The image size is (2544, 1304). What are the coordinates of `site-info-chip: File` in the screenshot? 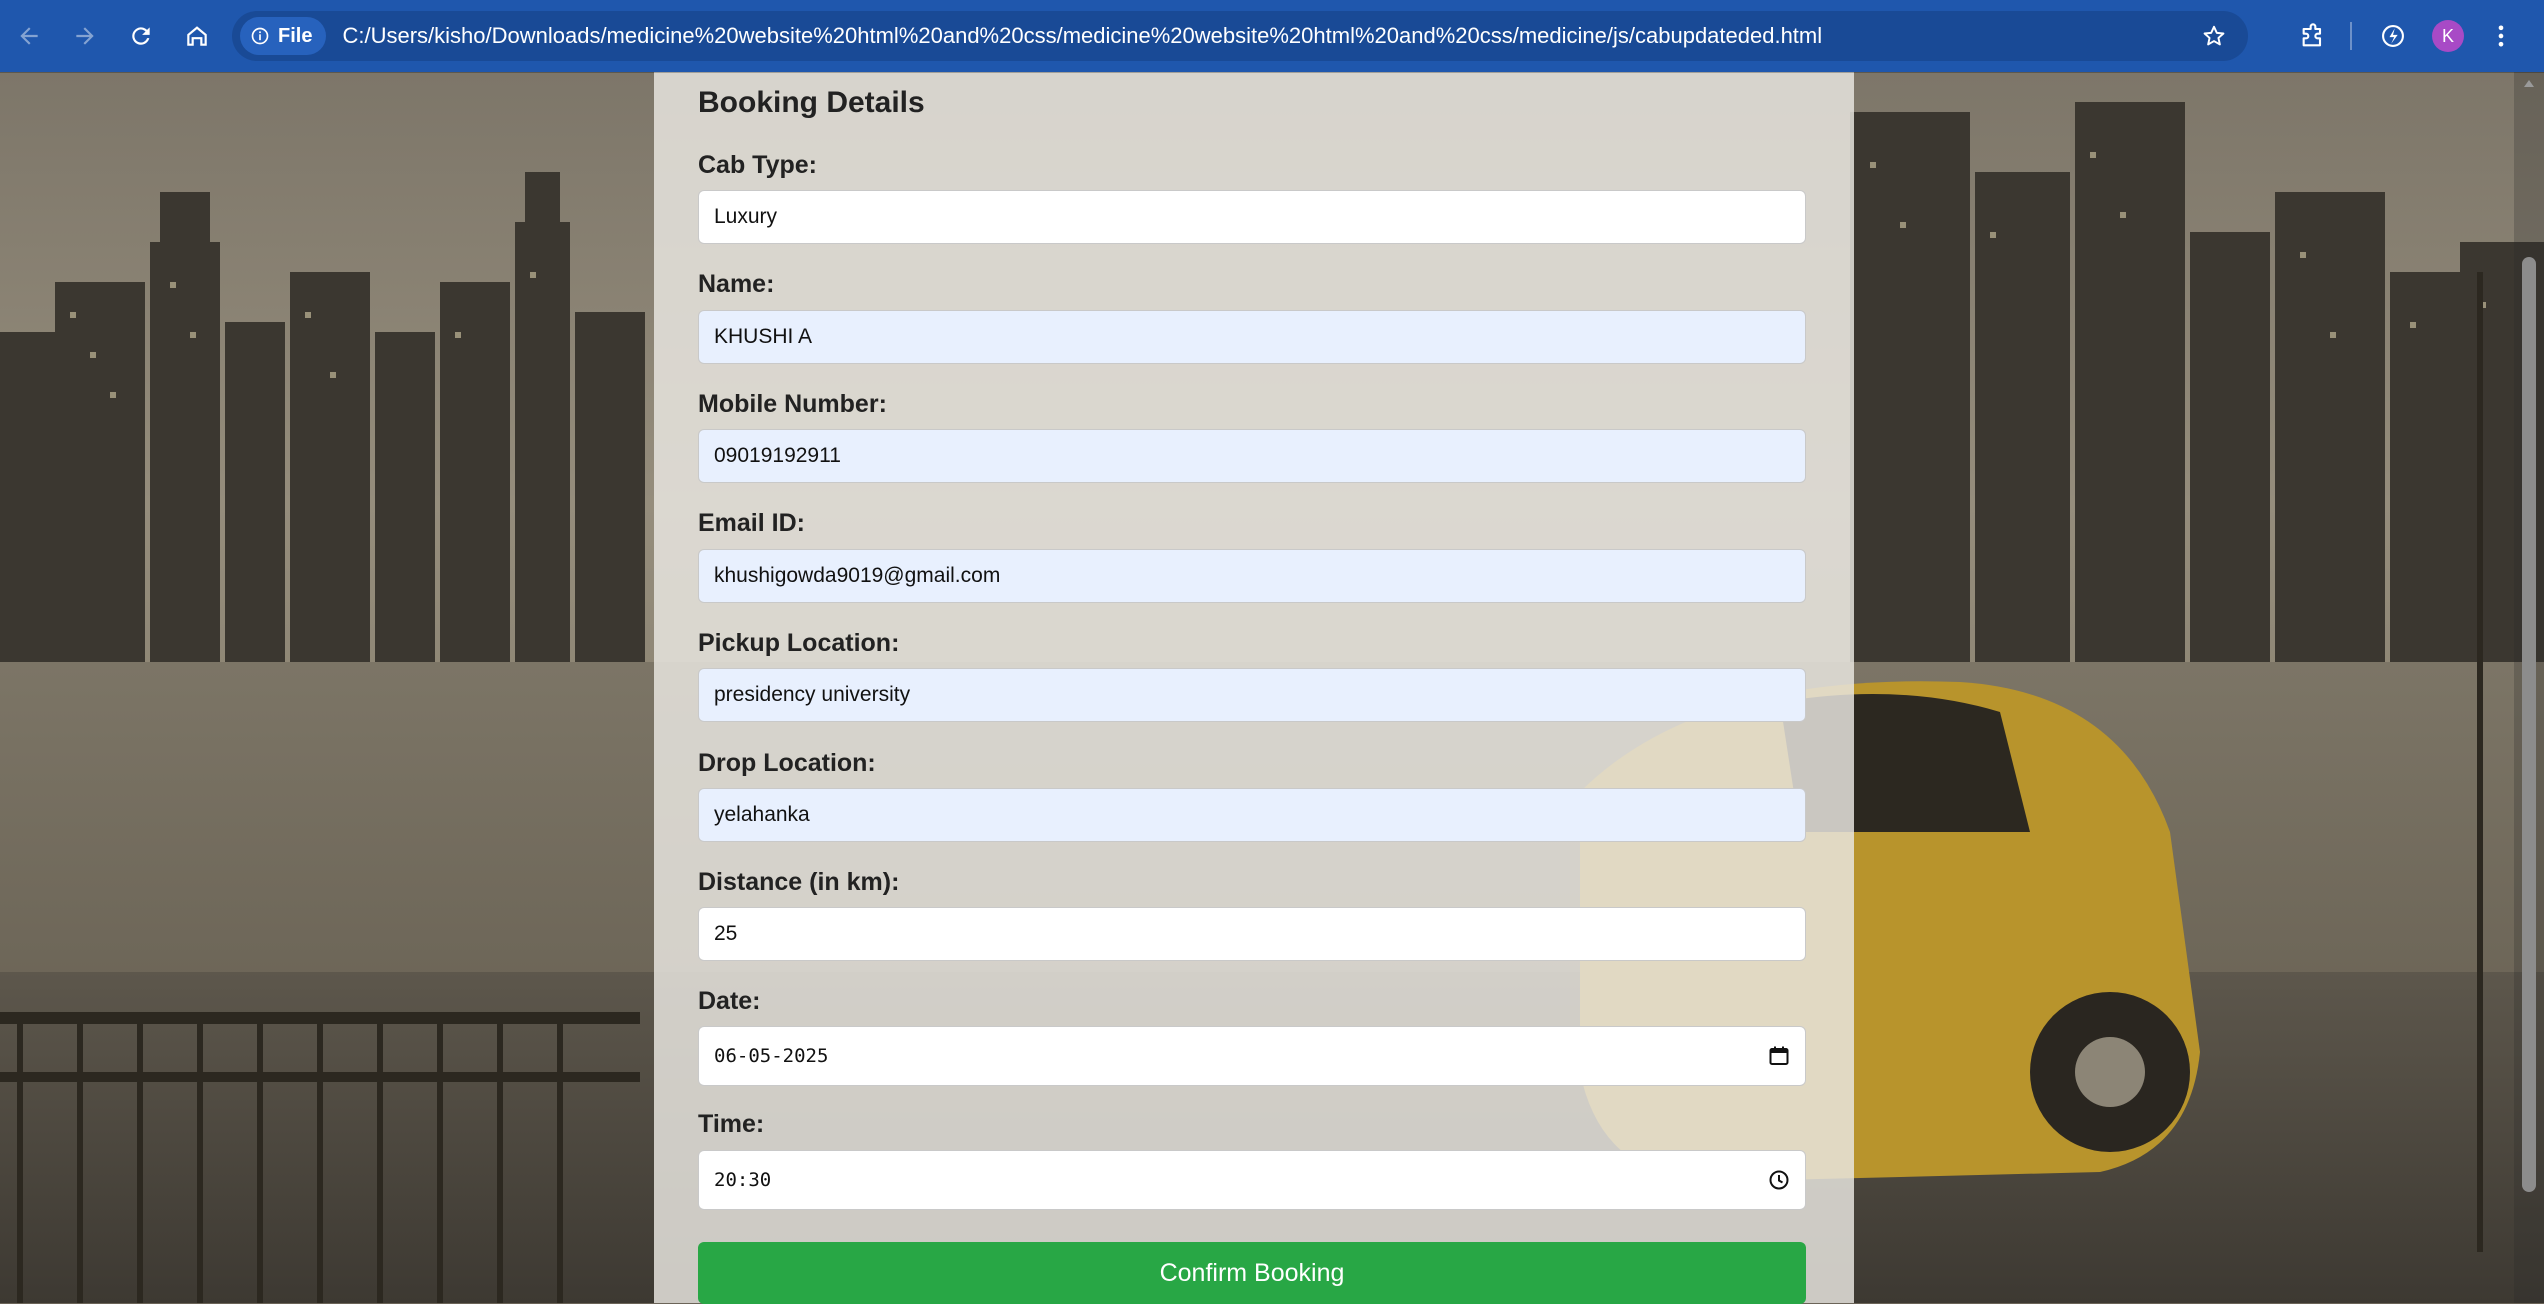 It's located at (283, 36).